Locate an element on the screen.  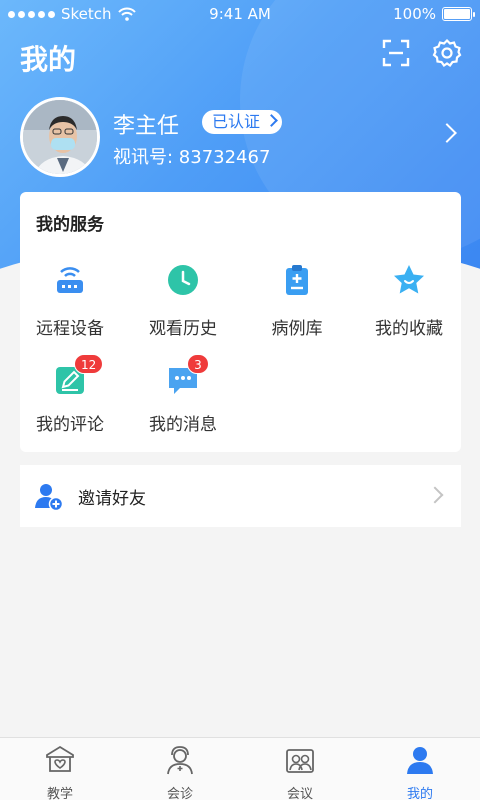
service-label: 远程设备 is located at coordinates (70, 329).